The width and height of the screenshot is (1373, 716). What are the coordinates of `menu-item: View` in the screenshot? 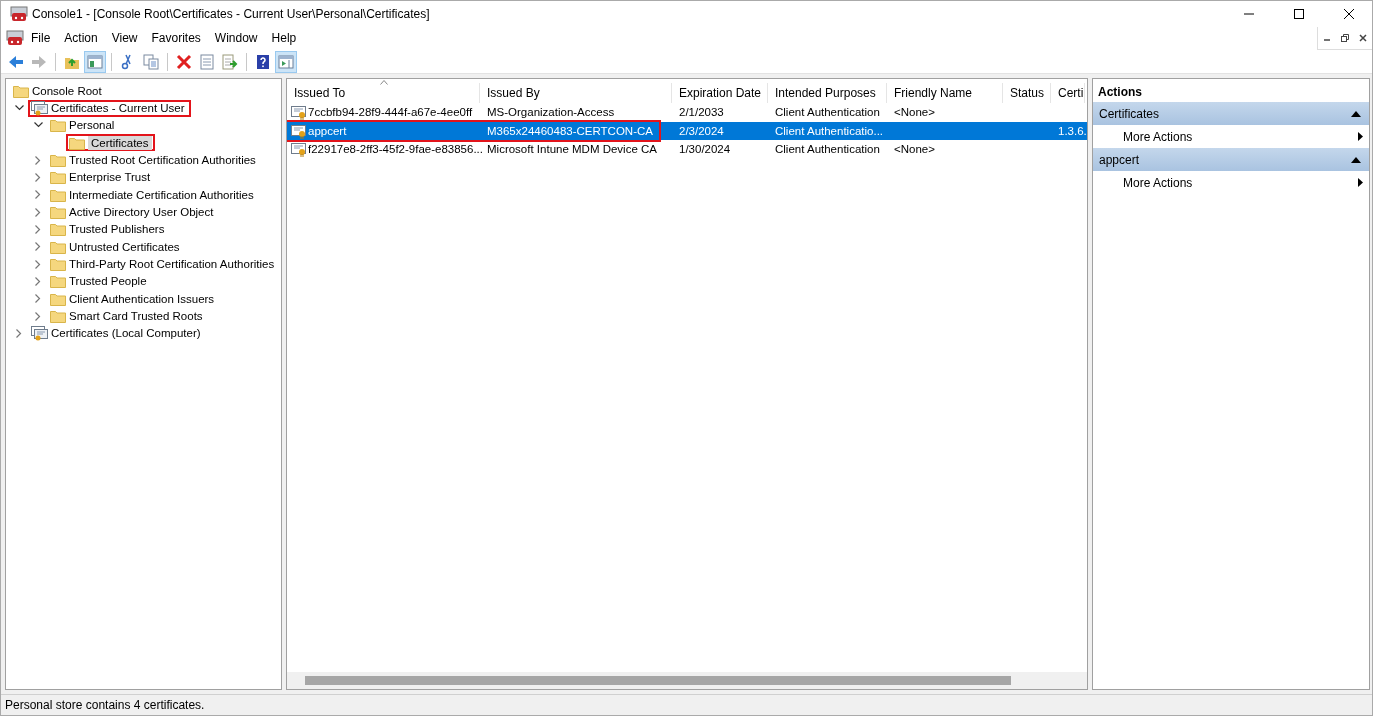 It's located at (124, 38).